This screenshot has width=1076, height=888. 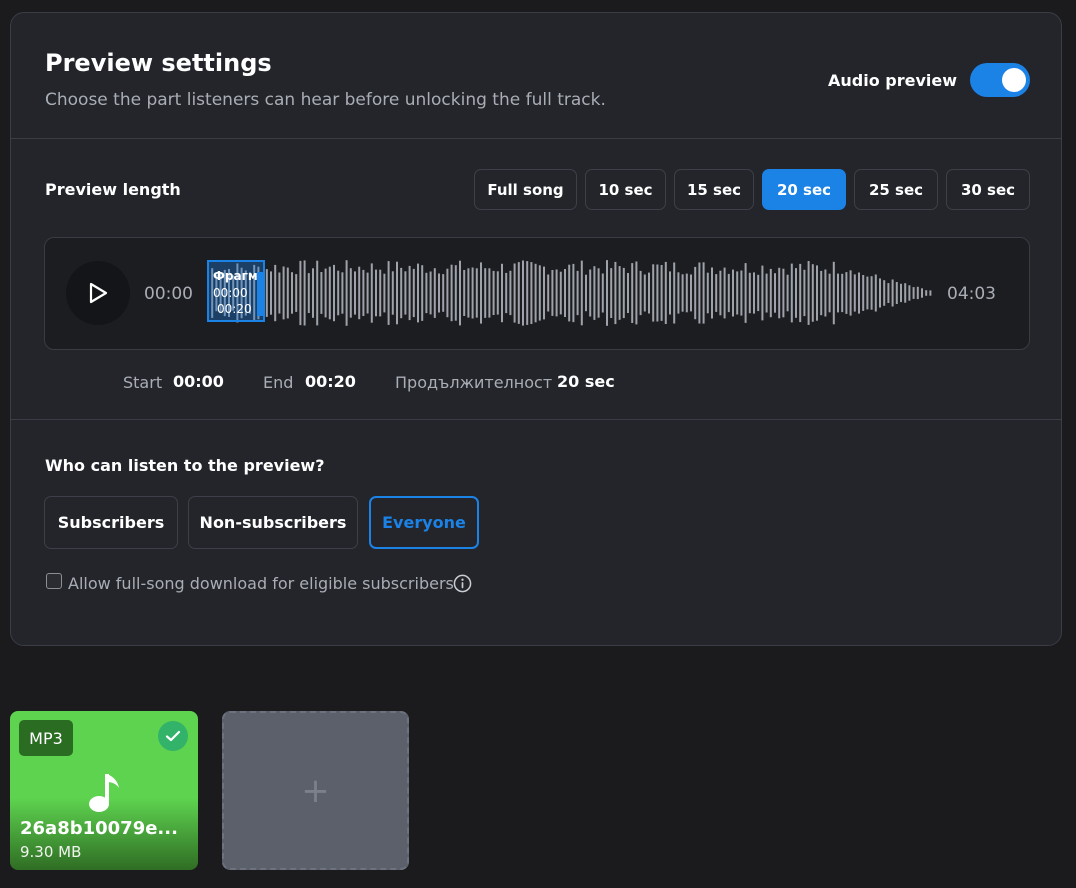 What do you see at coordinates (261, 294) in the screenshot?
I see `selection-resize-handle` at bounding box center [261, 294].